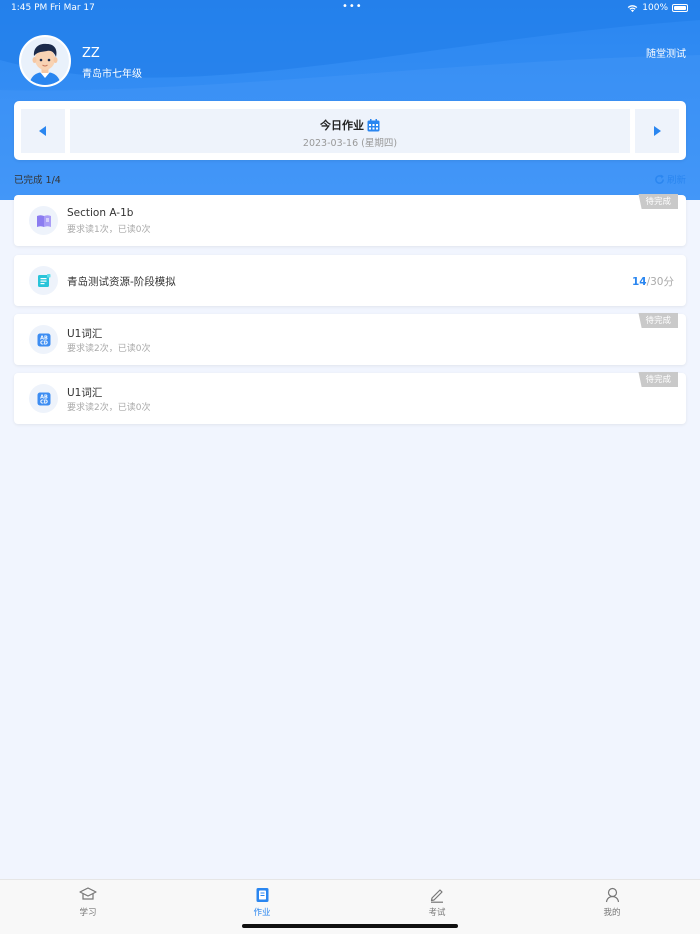 The image size is (700, 934). Describe the element at coordinates (88, 902) in the screenshot. I see `tab-study: 学习` at that location.